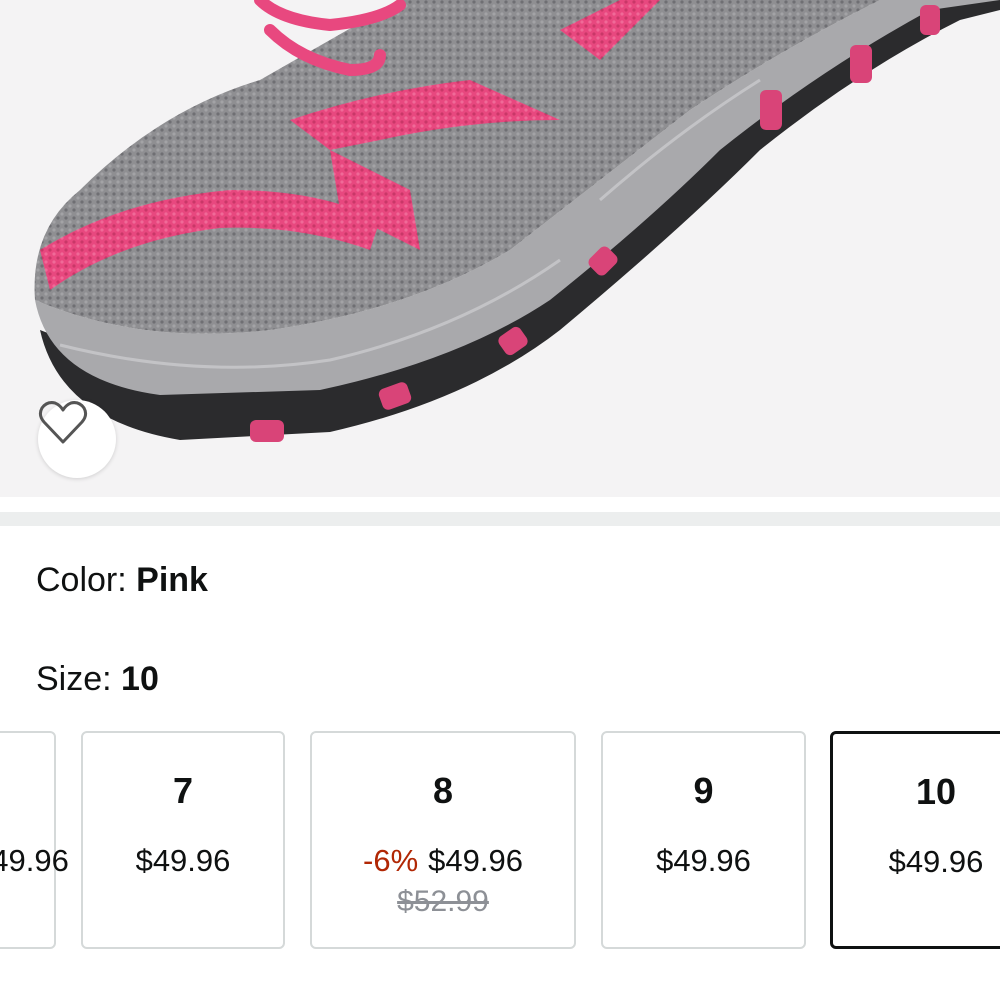 The width and height of the screenshot is (1000, 1000). Describe the element at coordinates (183, 790) in the screenshot. I see `swatch-size-label: 7` at that location.